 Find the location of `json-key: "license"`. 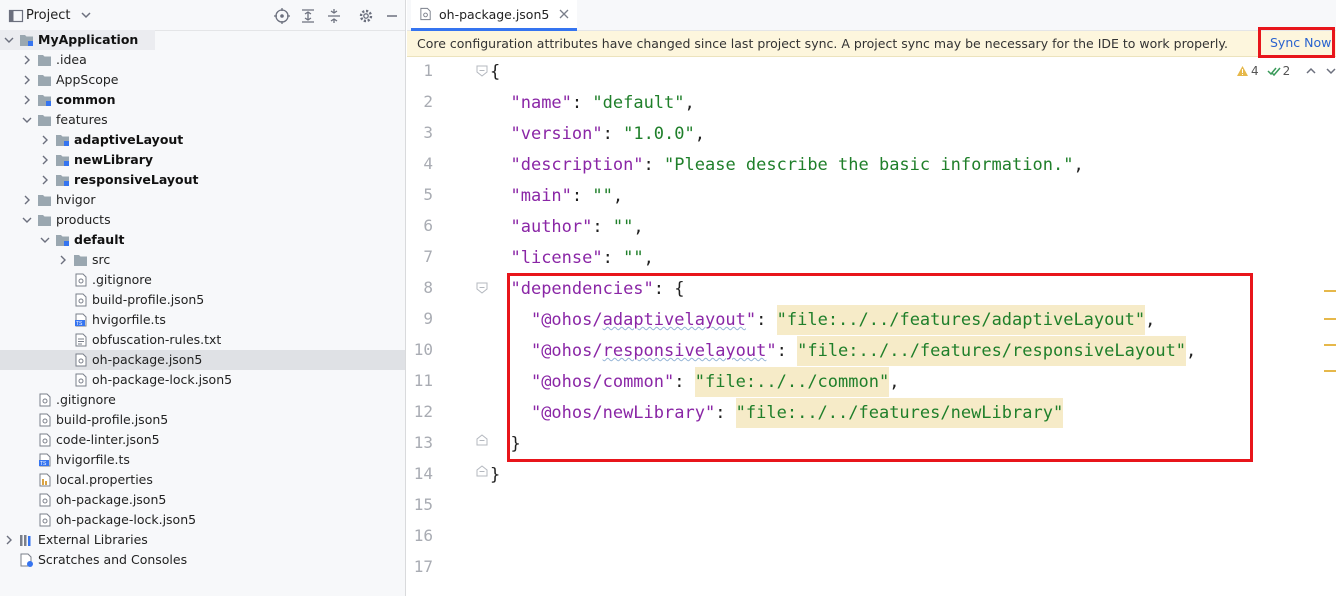

json-key: "license" is located at coordinates (556, 258).